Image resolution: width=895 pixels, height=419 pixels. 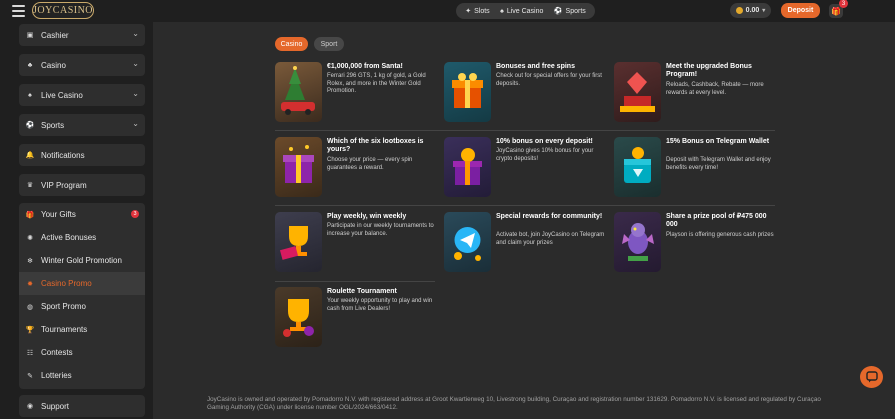 I want to click on trophy-icon: 🏆, so click(x=30, y=330).